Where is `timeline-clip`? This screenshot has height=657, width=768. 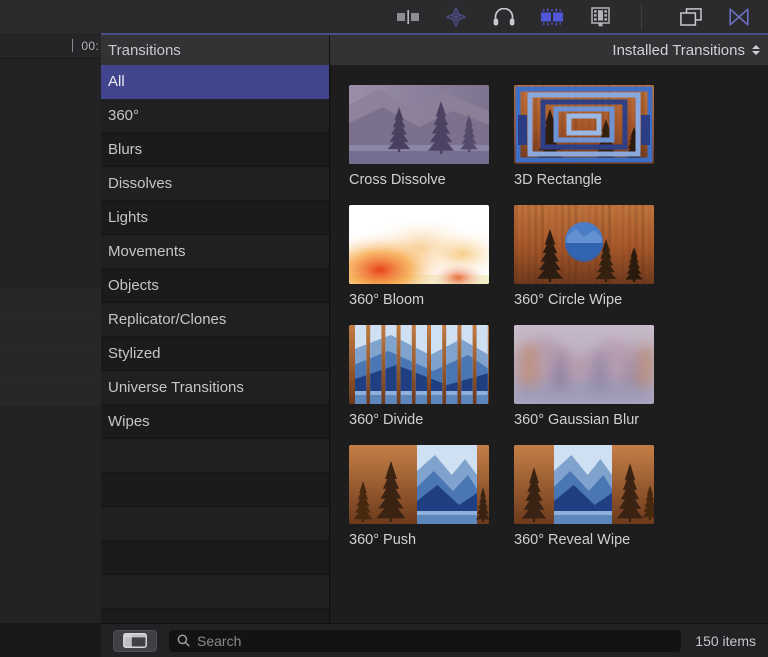 timeline-clip is located at coordinates (50, 347).